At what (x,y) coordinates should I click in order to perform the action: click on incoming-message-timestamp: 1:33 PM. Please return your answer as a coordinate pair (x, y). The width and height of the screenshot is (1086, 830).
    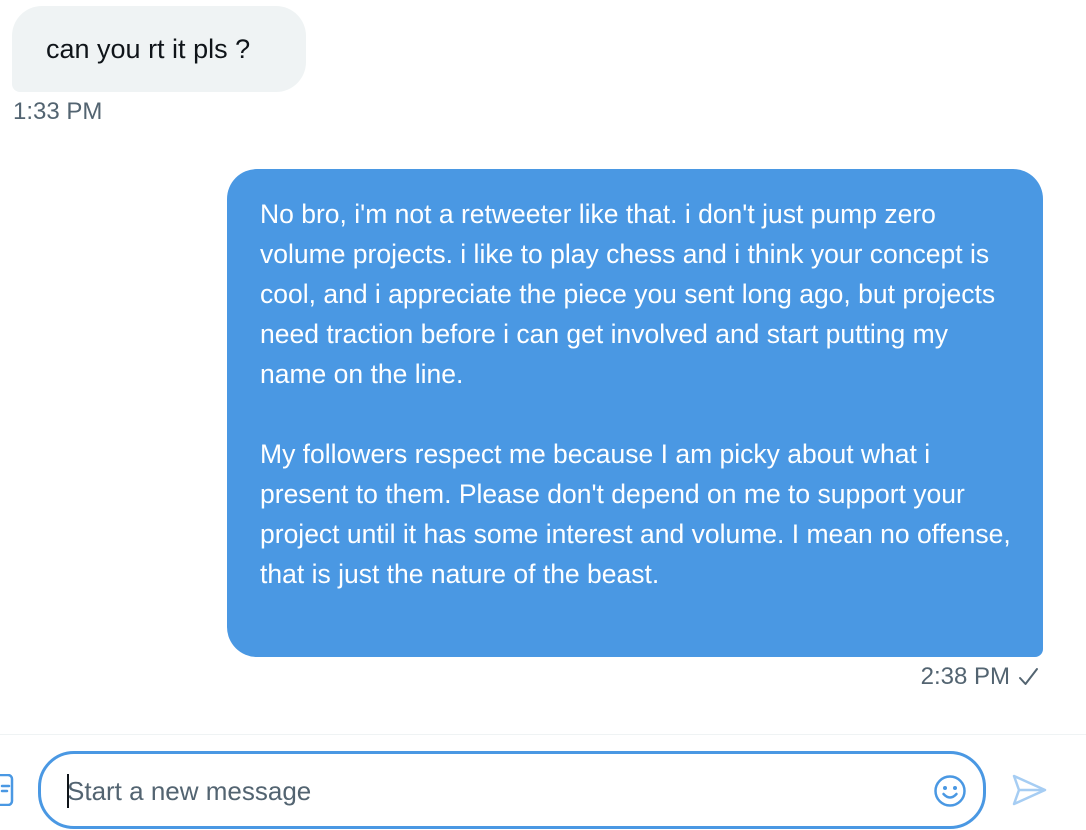
    Looking at the image, I should click on (58, 111).